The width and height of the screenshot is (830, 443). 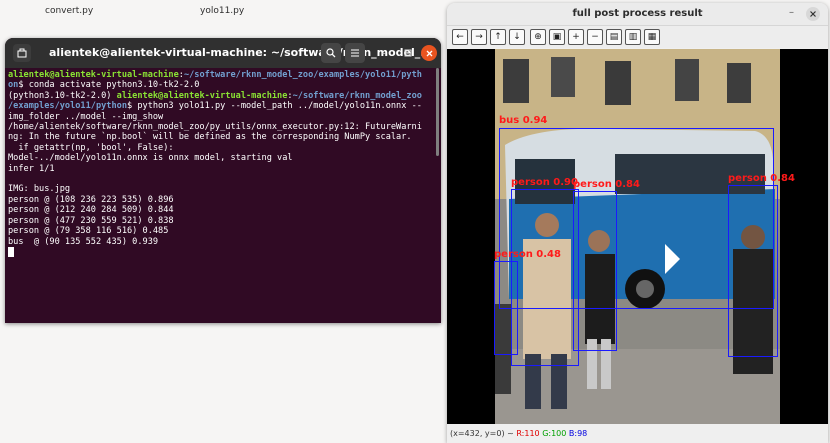 What do you see at coordinates (557, 37) in the screenshot?
I see `zoom-original-icon: ▣` at bounding box center [557, 37].